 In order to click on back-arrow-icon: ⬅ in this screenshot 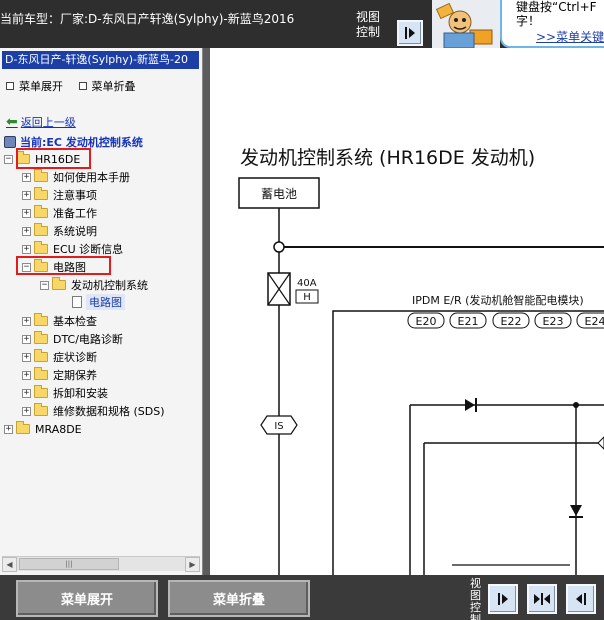, I will do `click(12, 122)`.